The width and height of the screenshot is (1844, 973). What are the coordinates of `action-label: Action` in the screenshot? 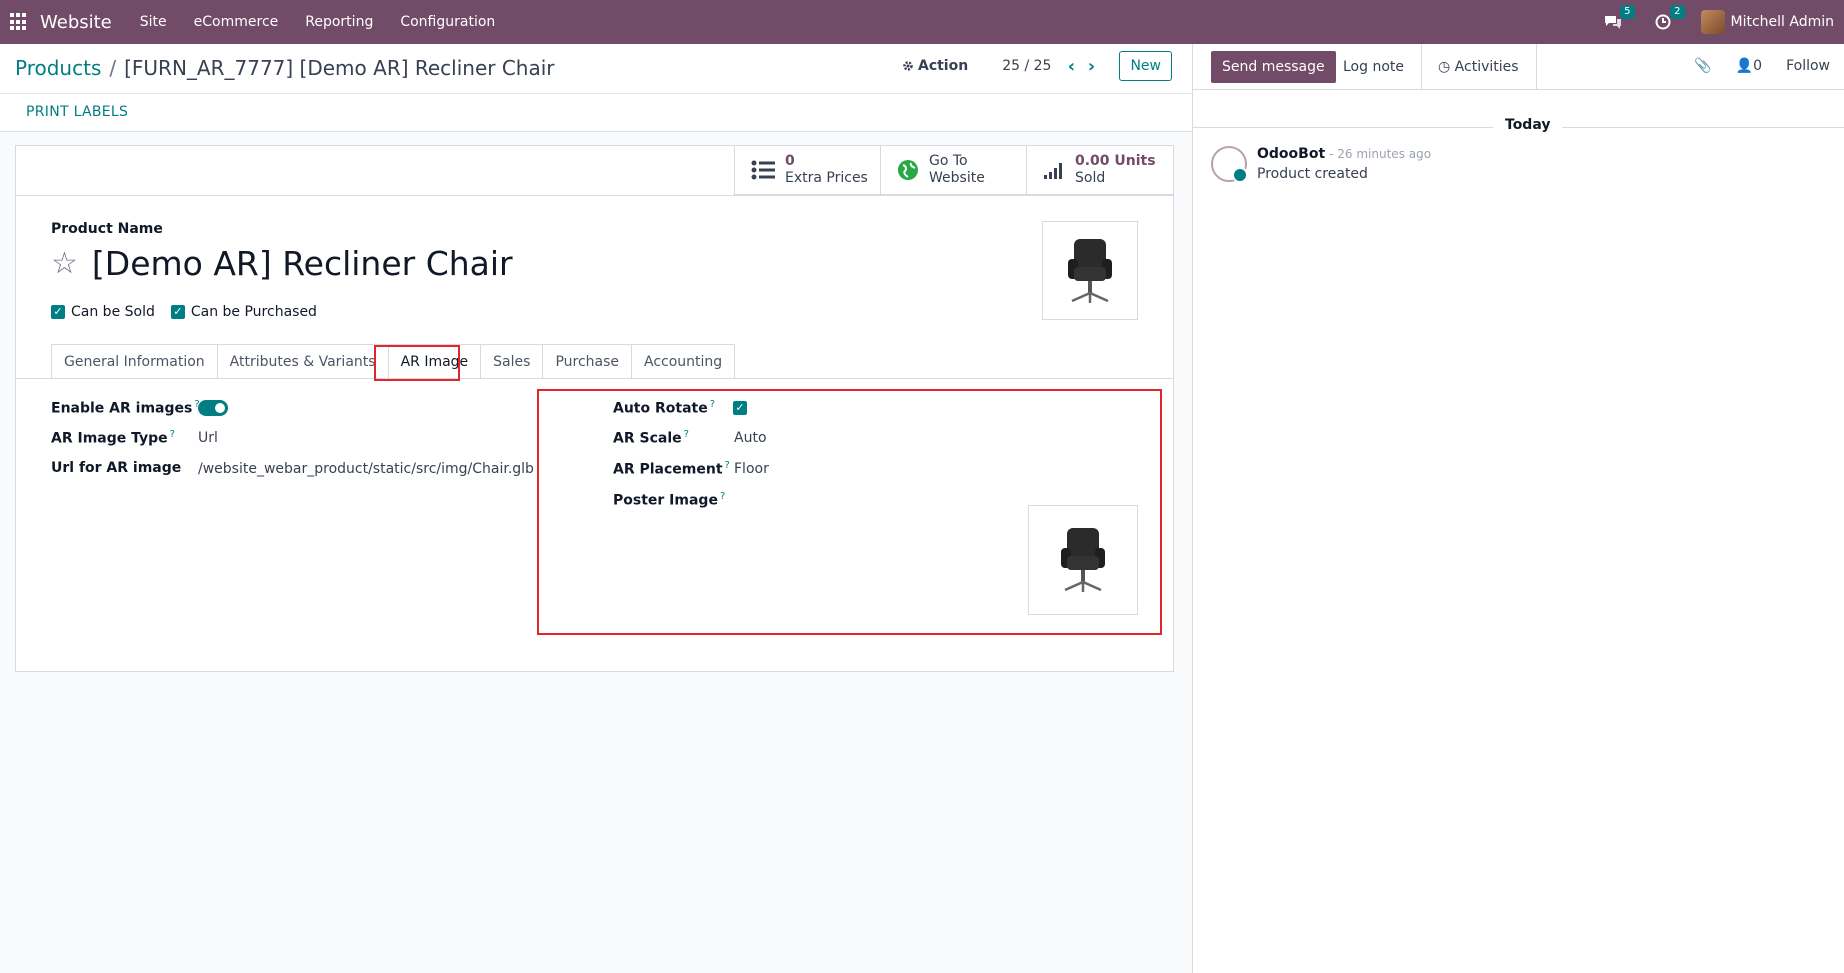 It's located at (943, 66).